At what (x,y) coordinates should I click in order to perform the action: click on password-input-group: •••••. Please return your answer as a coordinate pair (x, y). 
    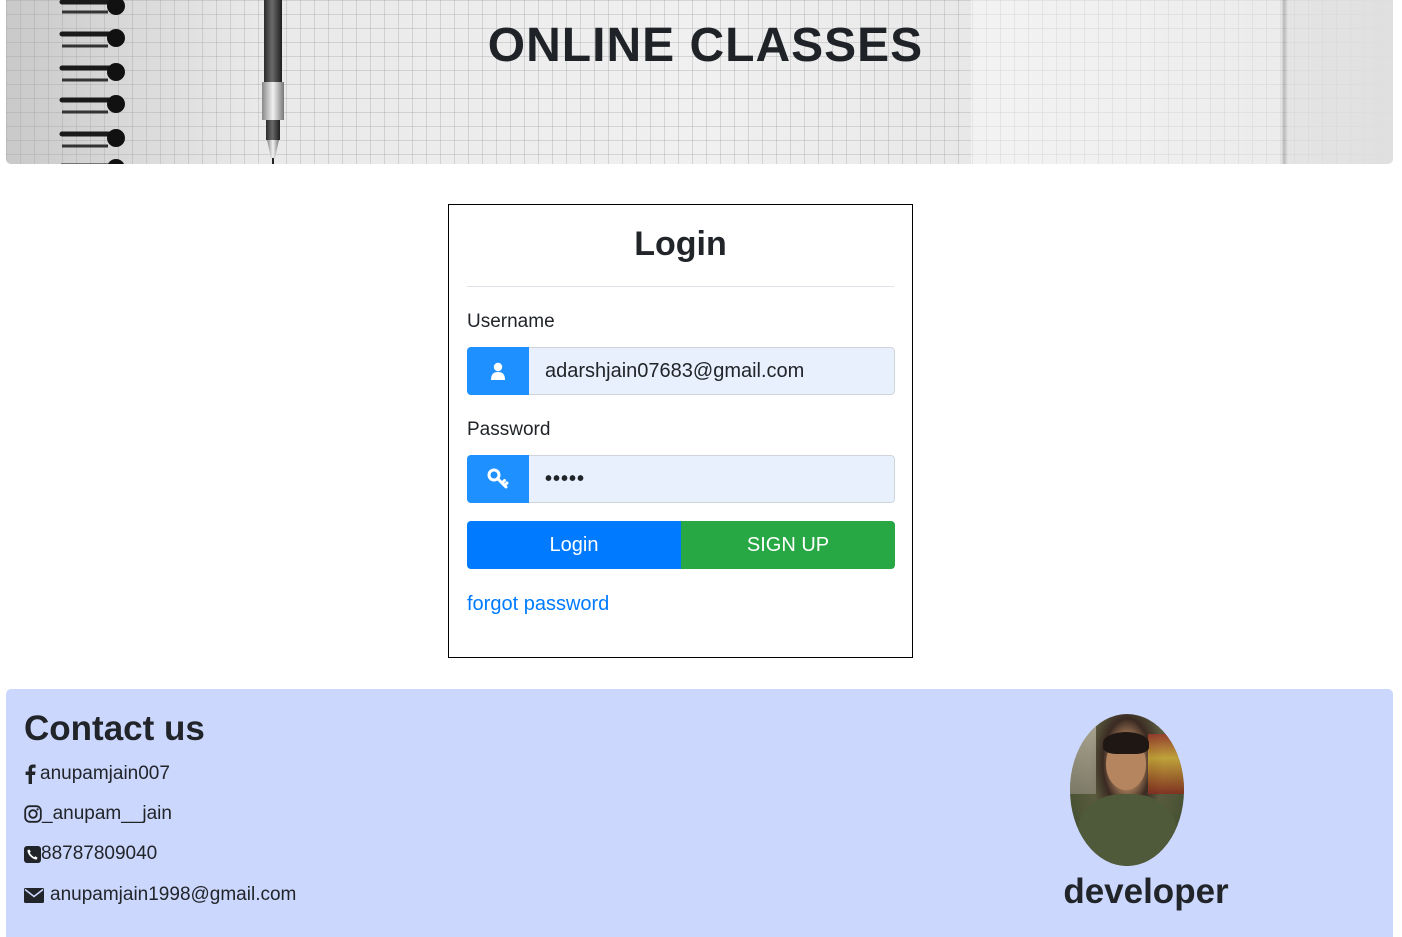
    Looking at the image, I should click on (681, 479).